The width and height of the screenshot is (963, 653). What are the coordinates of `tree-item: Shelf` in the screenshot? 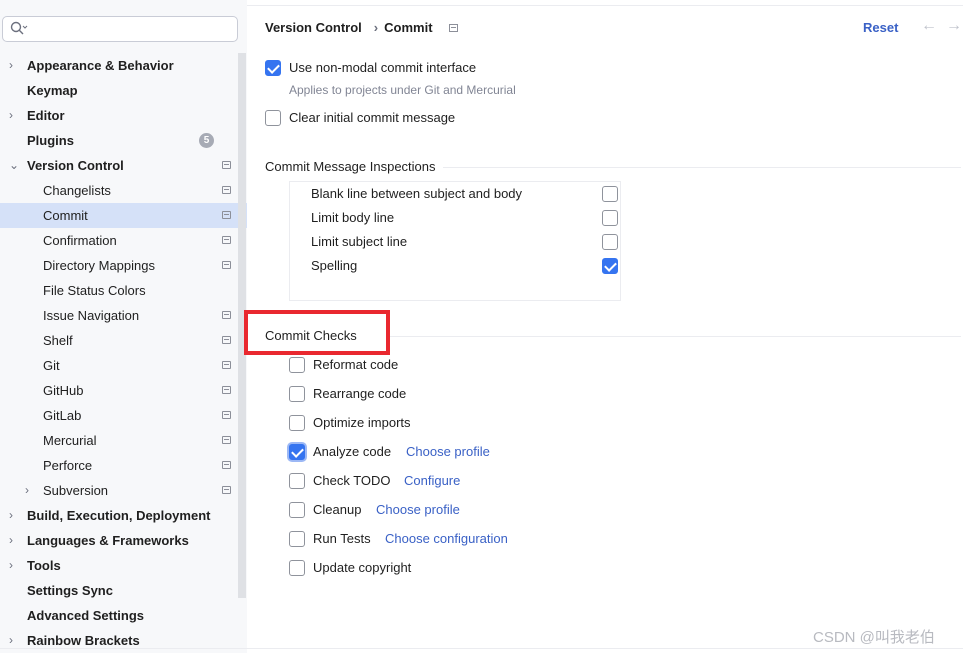 It's located at (119, 340).